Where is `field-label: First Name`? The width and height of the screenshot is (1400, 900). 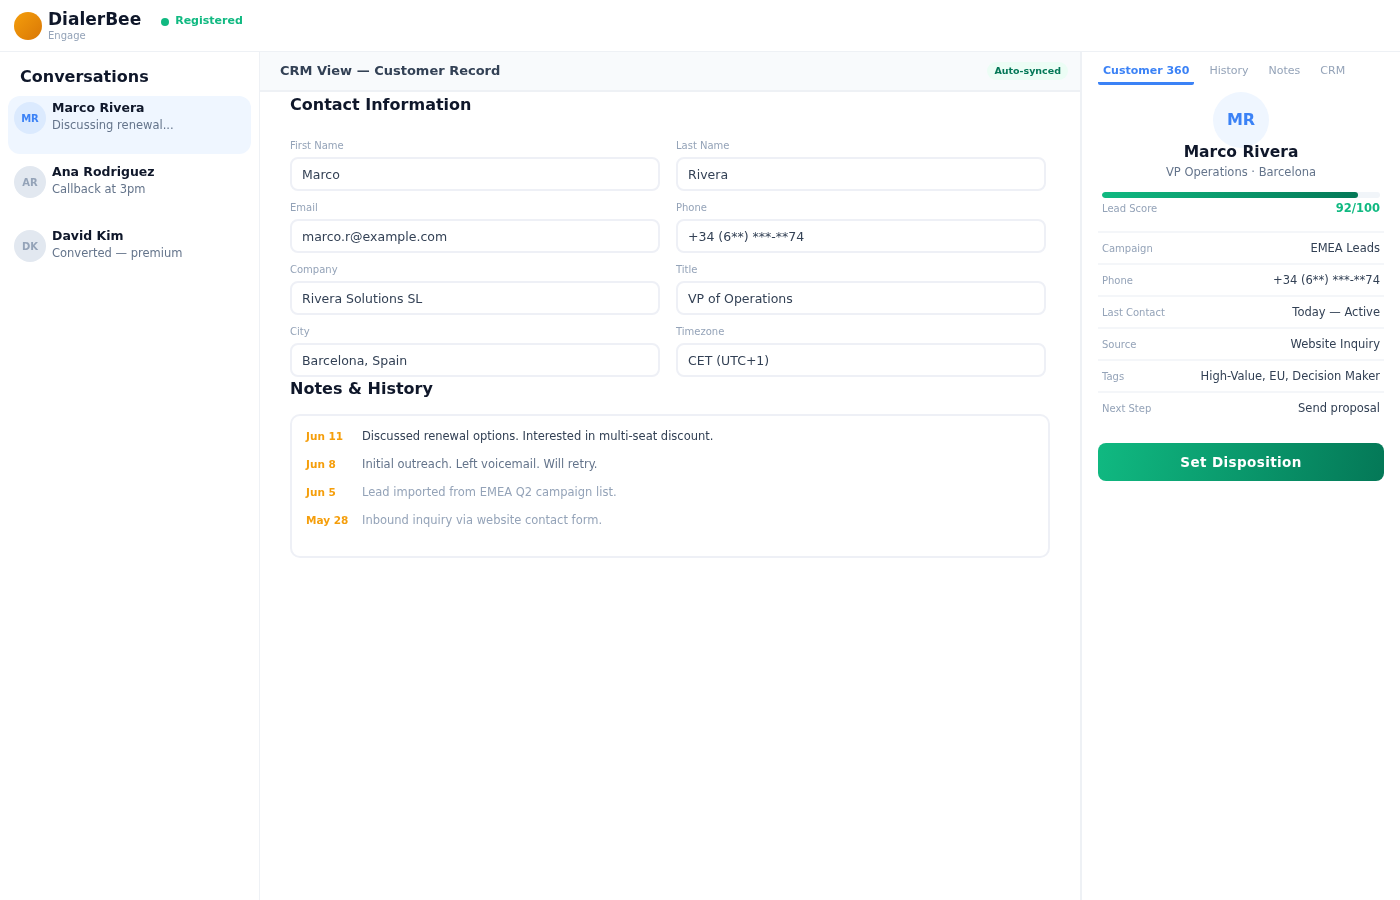 field-label: First Name is located at coordinates (317, 146).